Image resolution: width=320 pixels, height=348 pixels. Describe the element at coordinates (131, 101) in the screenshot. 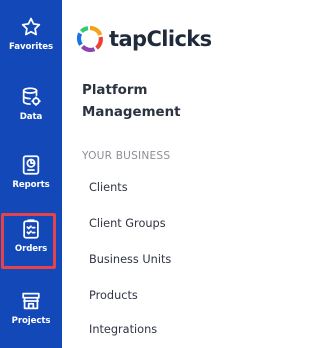

I see `section-title: Platform Management` at that location.